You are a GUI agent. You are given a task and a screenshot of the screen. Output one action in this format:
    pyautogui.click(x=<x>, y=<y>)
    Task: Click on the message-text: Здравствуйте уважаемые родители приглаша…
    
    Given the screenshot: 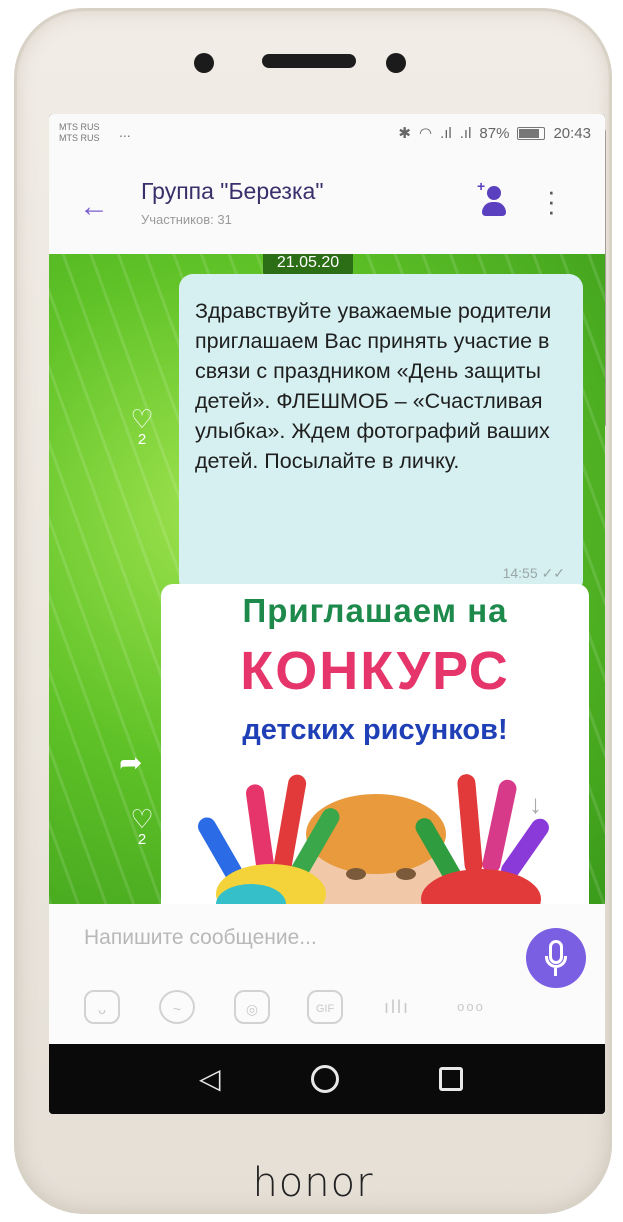 What is the action you would take?
    pyautogui.click(x=373, y=386)
    